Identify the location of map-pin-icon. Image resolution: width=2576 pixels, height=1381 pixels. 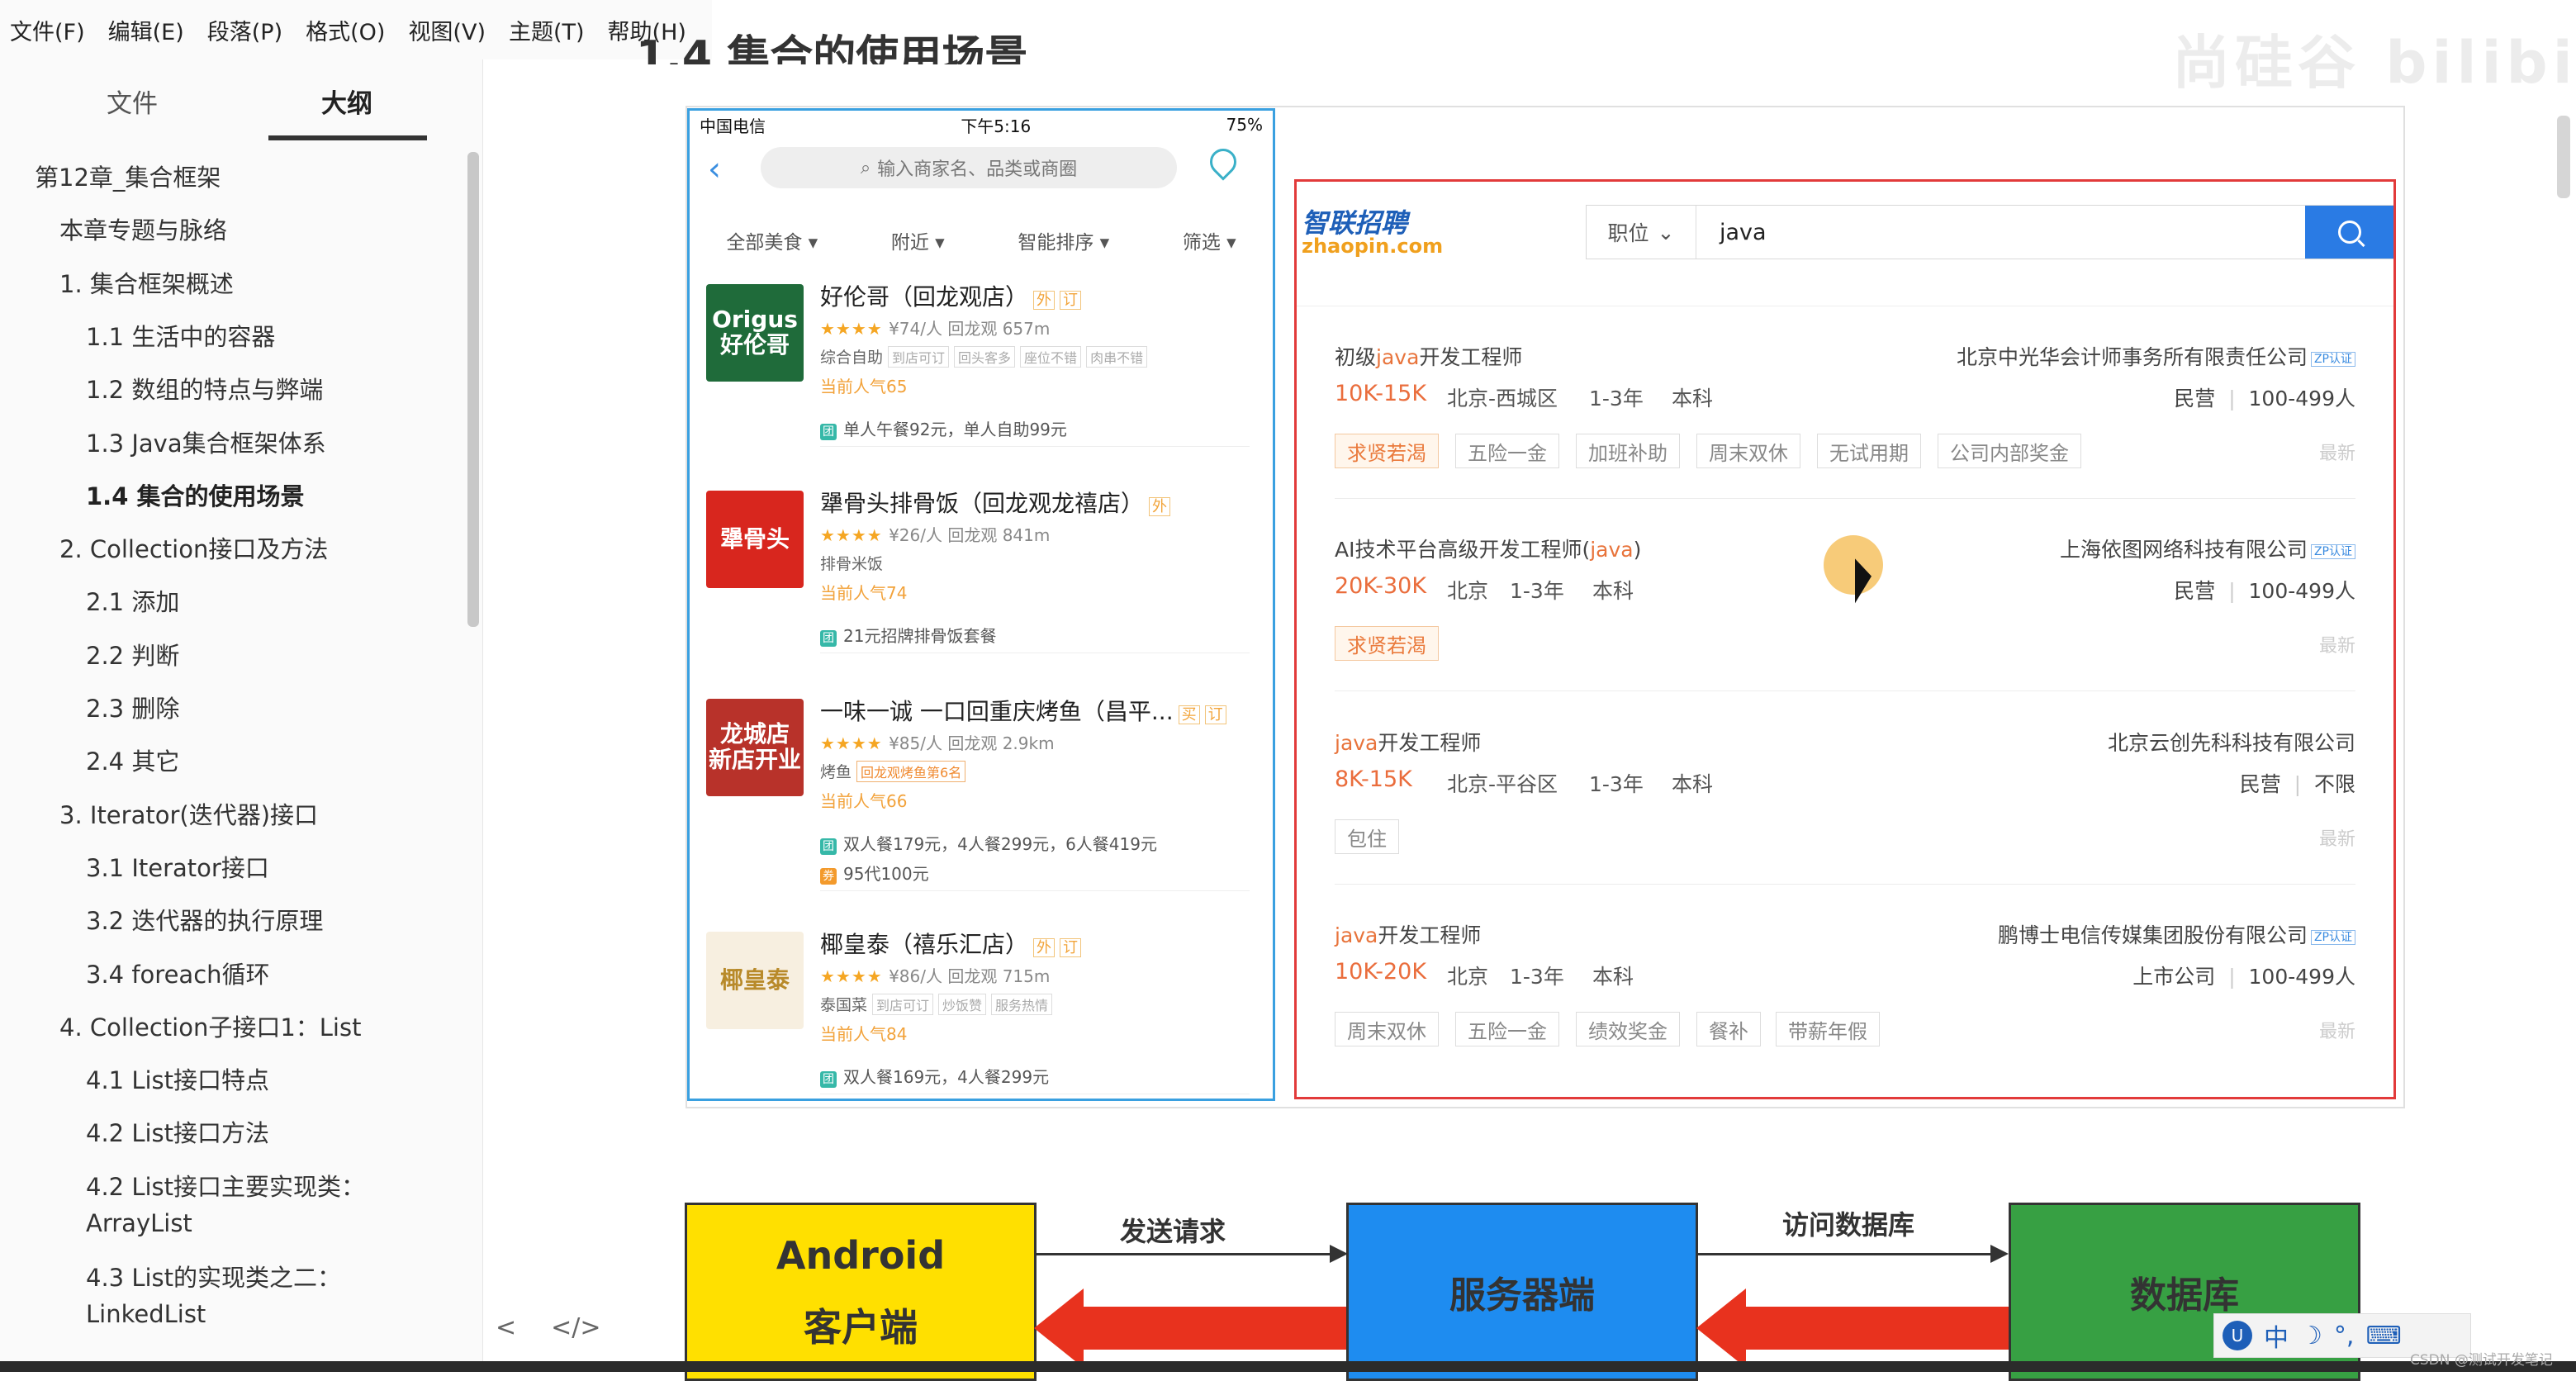
(1223, 162).